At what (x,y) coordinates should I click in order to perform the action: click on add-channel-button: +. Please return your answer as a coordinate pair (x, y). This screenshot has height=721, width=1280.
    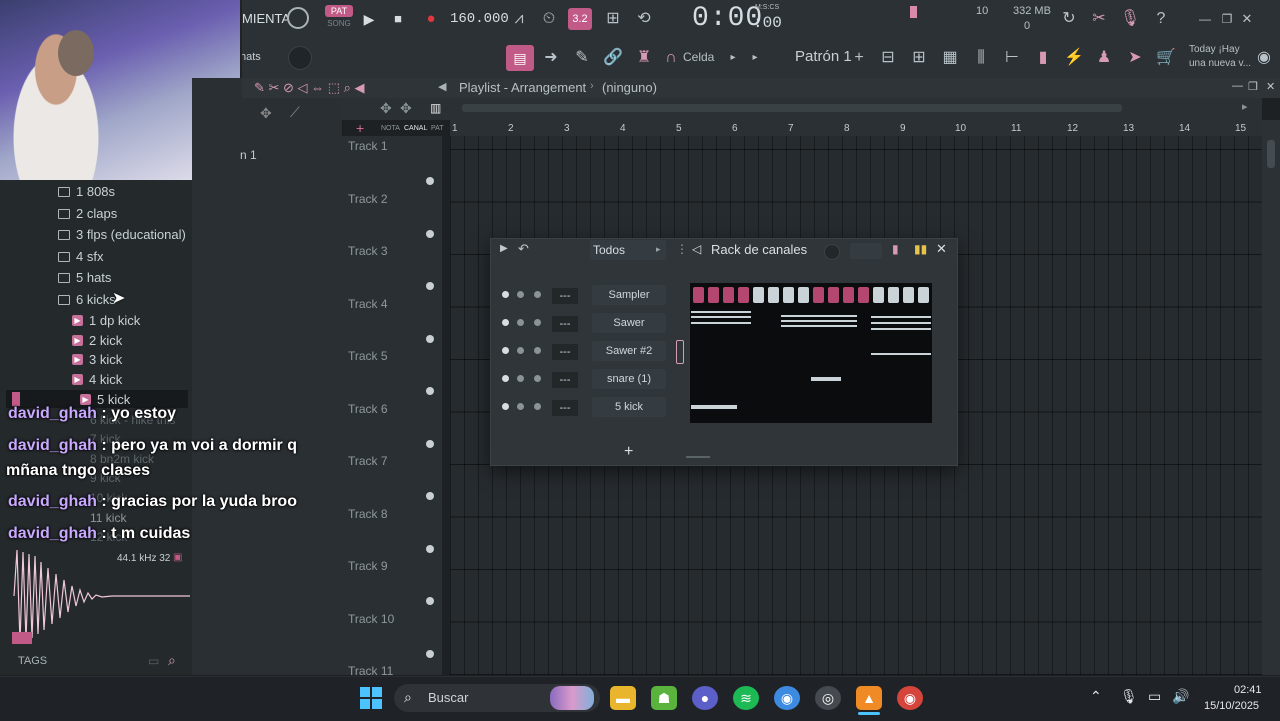
    Looking at the image, I should click on (628, 452).